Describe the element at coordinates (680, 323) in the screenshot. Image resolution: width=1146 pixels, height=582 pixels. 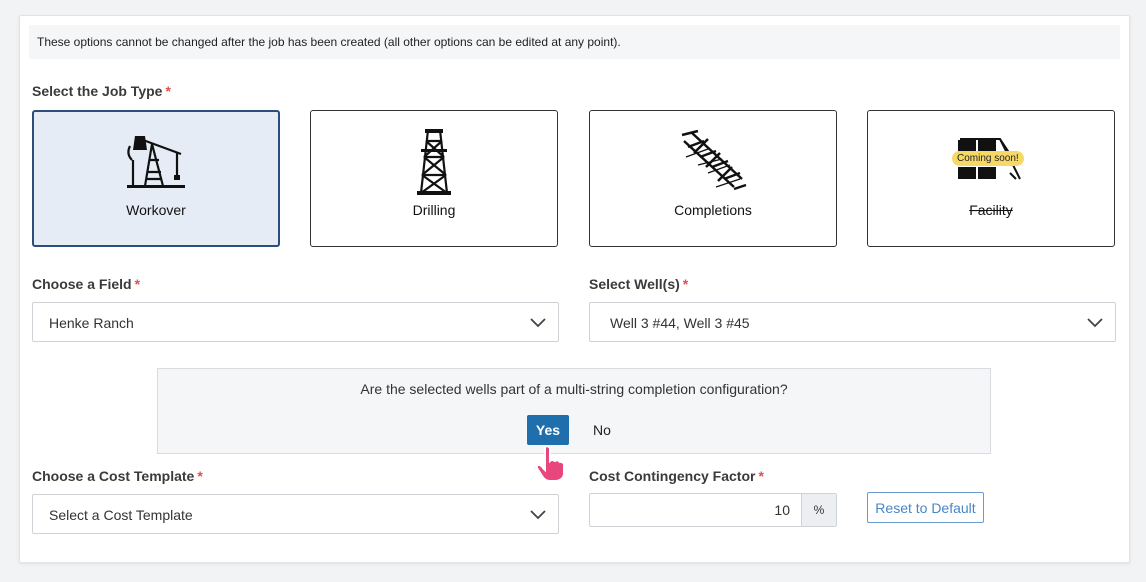
I see `wells-select-value: Well 3 #44, Well 3 #45` at that location.